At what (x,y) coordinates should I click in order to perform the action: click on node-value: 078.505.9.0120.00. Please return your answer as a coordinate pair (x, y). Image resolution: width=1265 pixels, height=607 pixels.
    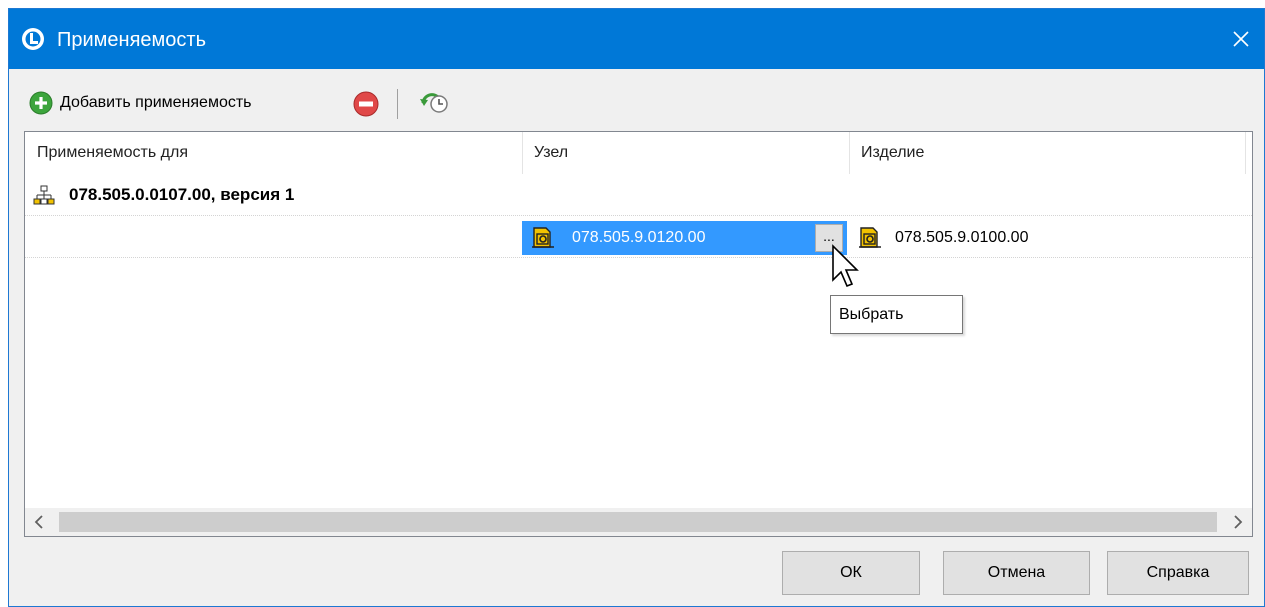
    Looking at the image, I should click on (639, 237).